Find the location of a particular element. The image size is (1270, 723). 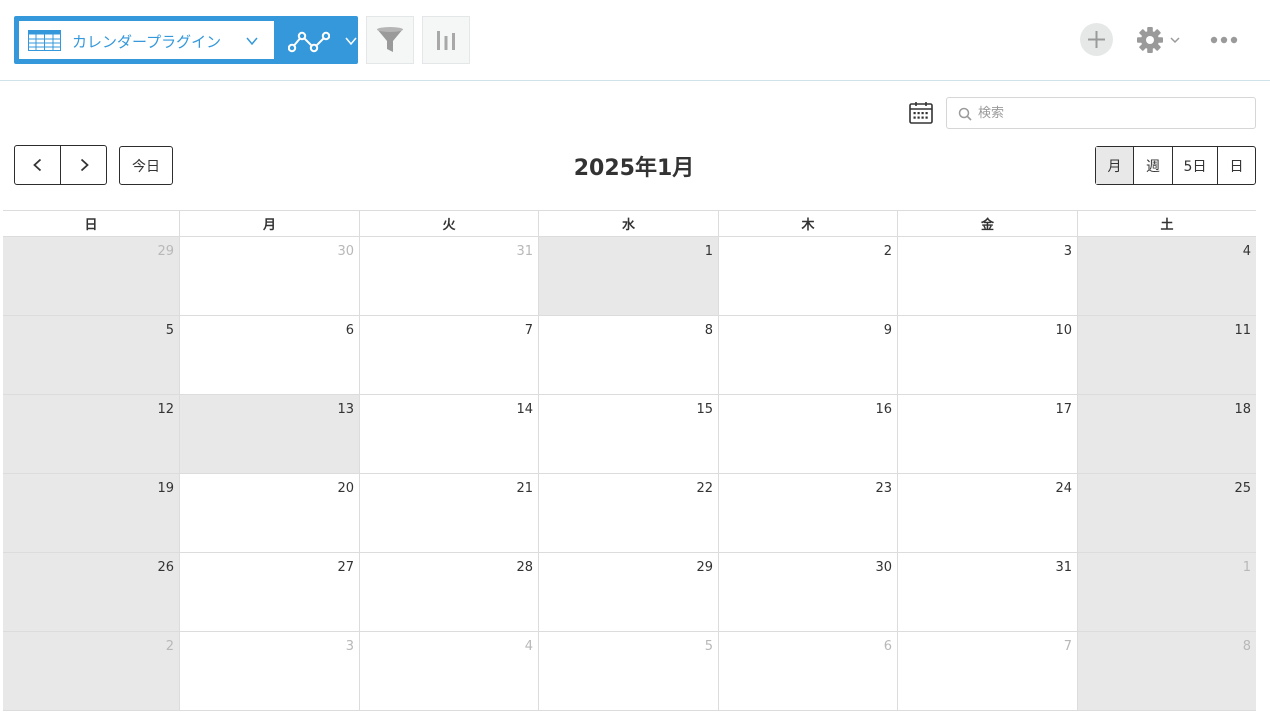

calendar-day-cell: 17 is located at coordinates (987, 434).